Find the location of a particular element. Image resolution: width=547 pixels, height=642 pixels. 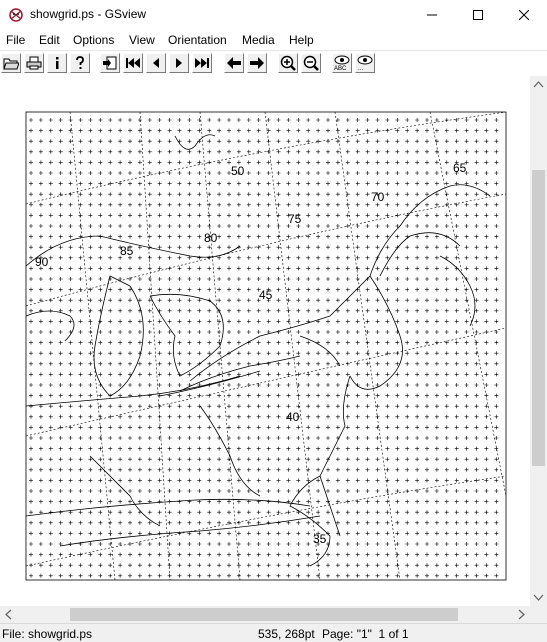

forward-icon is located at coordinates (257, 63).